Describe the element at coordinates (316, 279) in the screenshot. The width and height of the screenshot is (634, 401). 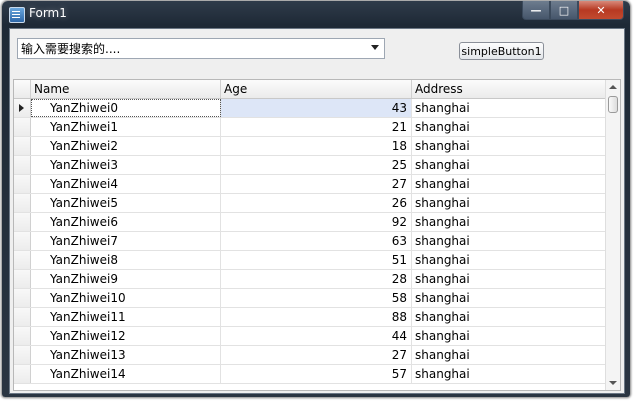
I see `cell-age: 28` at that location.